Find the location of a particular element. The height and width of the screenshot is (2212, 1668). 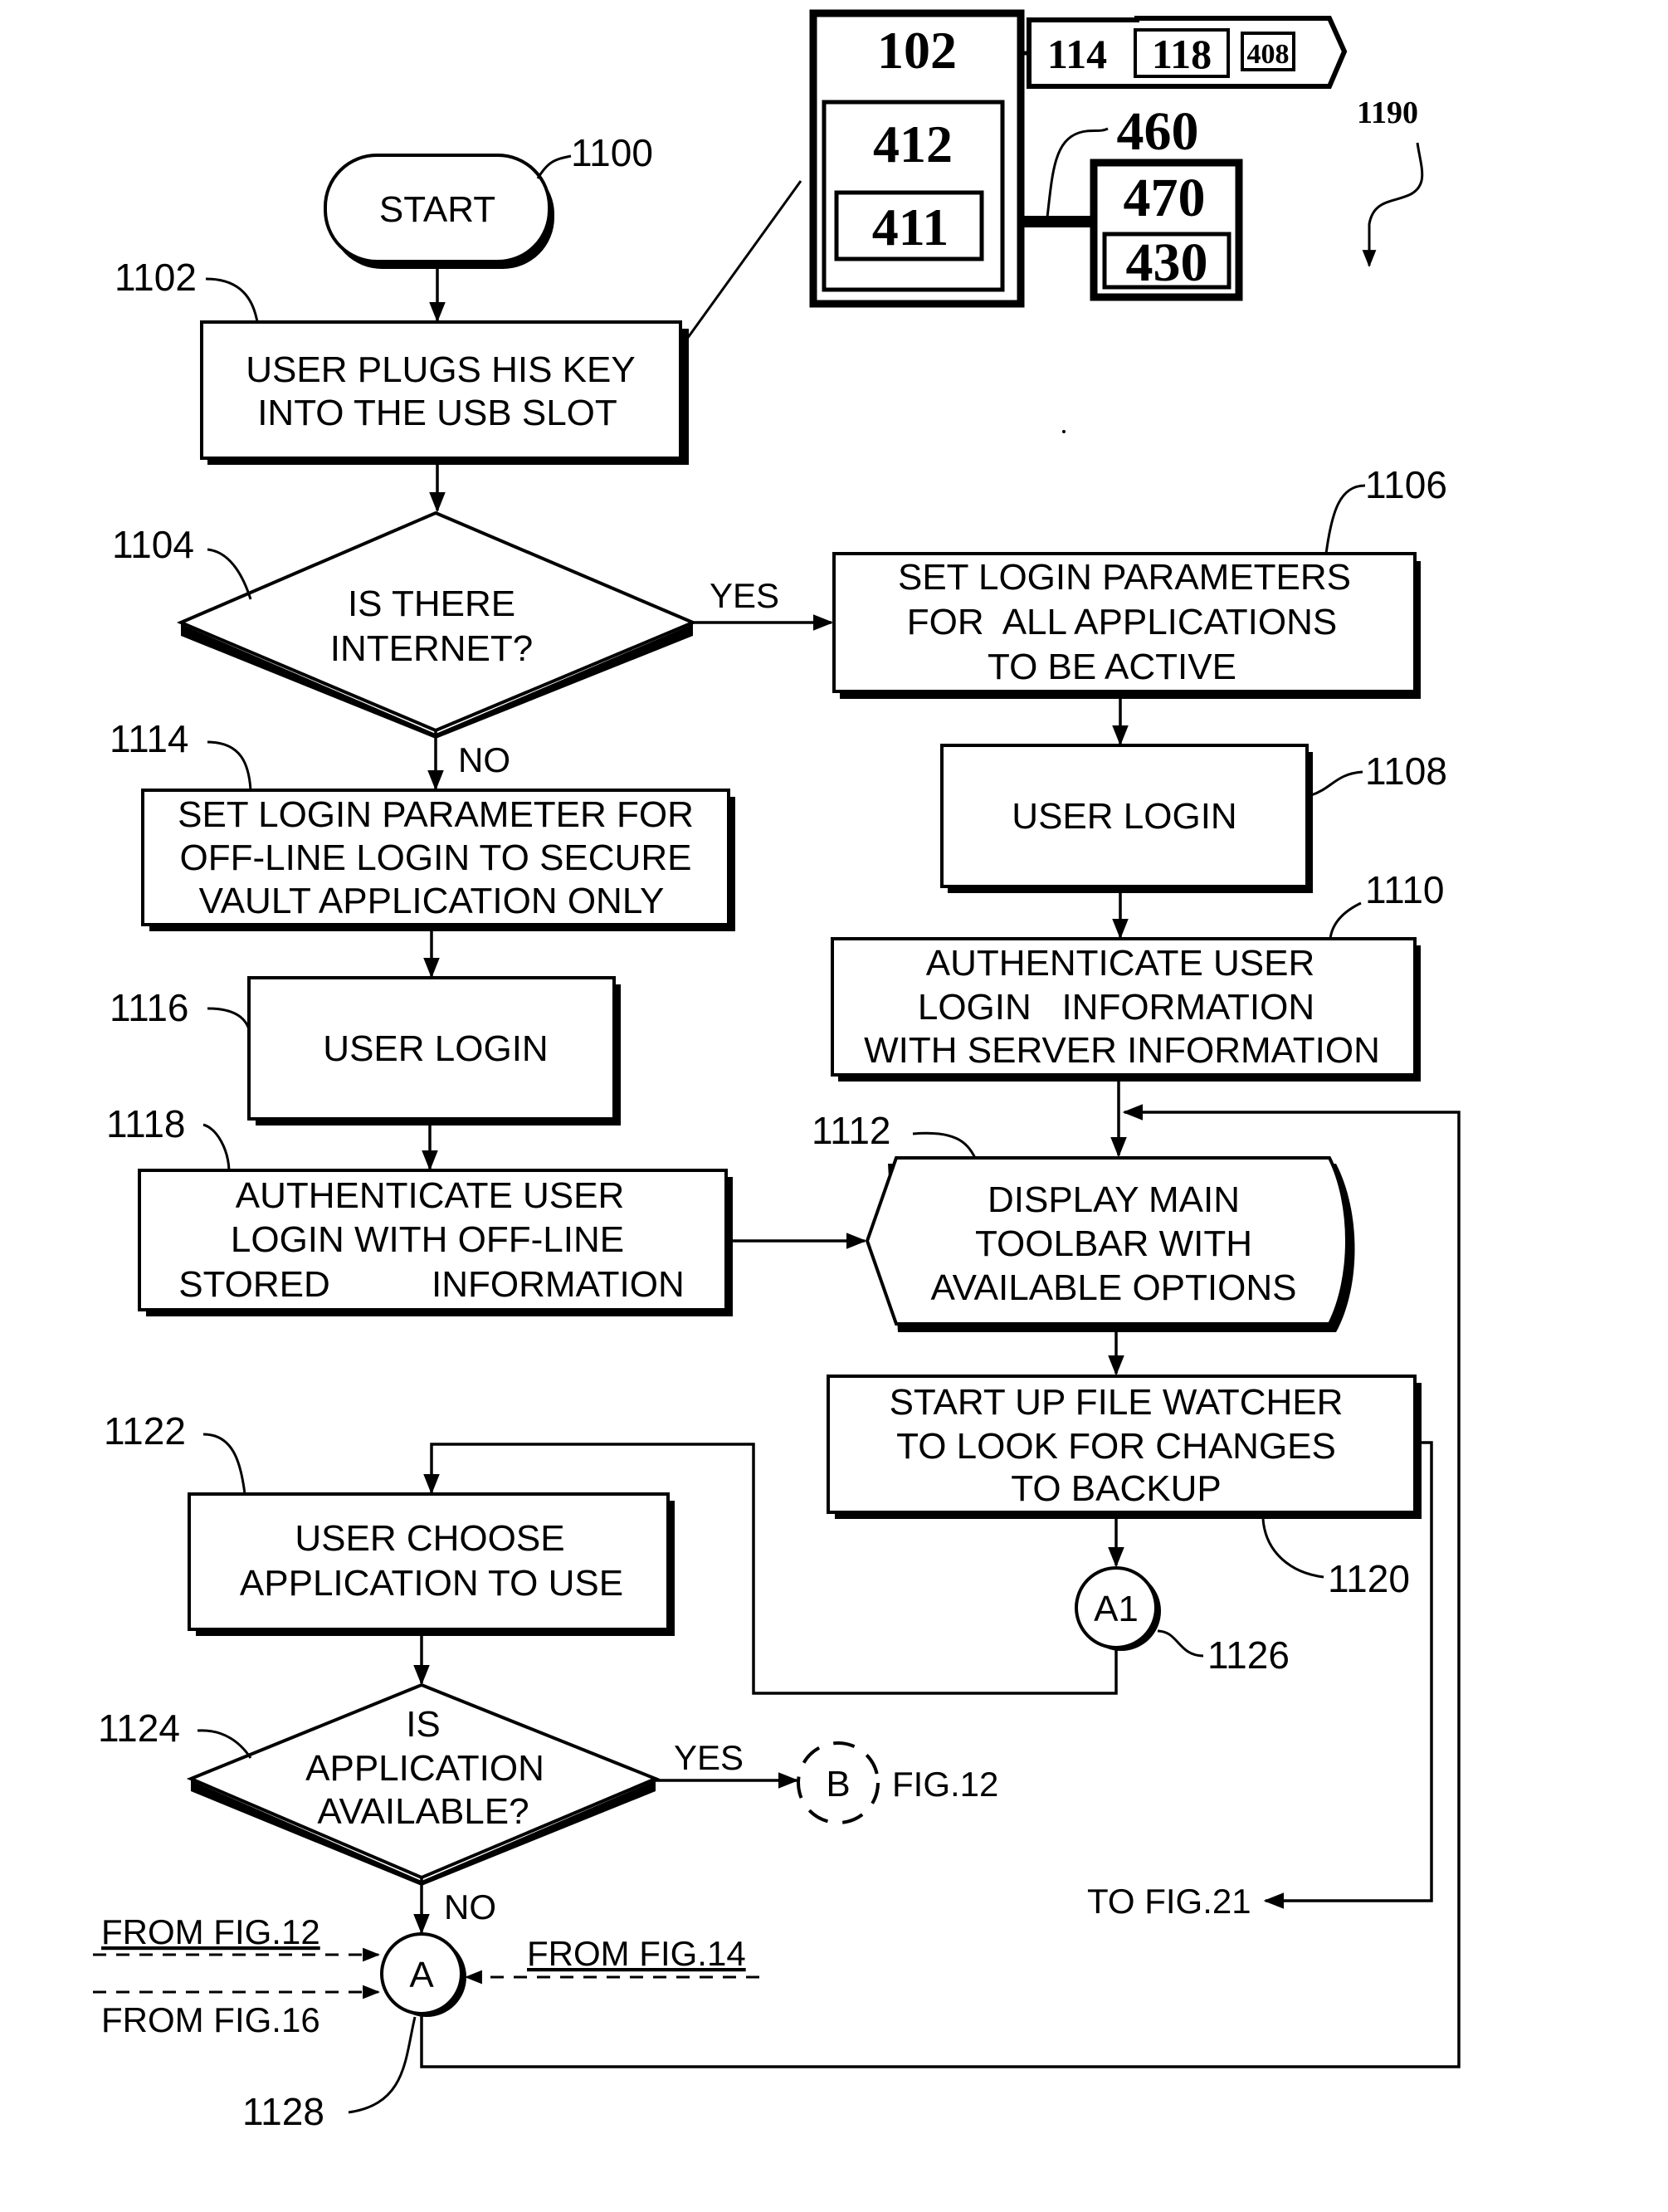

ref-1120-leader is located at coordinates (1293, 1548).